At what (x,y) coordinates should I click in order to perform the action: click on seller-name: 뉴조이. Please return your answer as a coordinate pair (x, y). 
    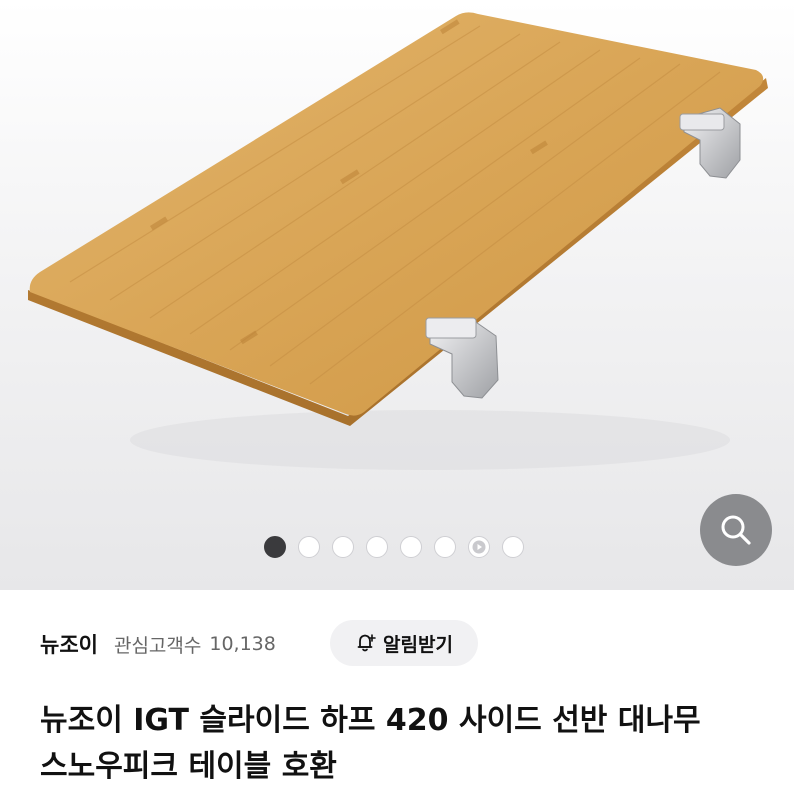
    Looking at the image, I should click on (69, 644).